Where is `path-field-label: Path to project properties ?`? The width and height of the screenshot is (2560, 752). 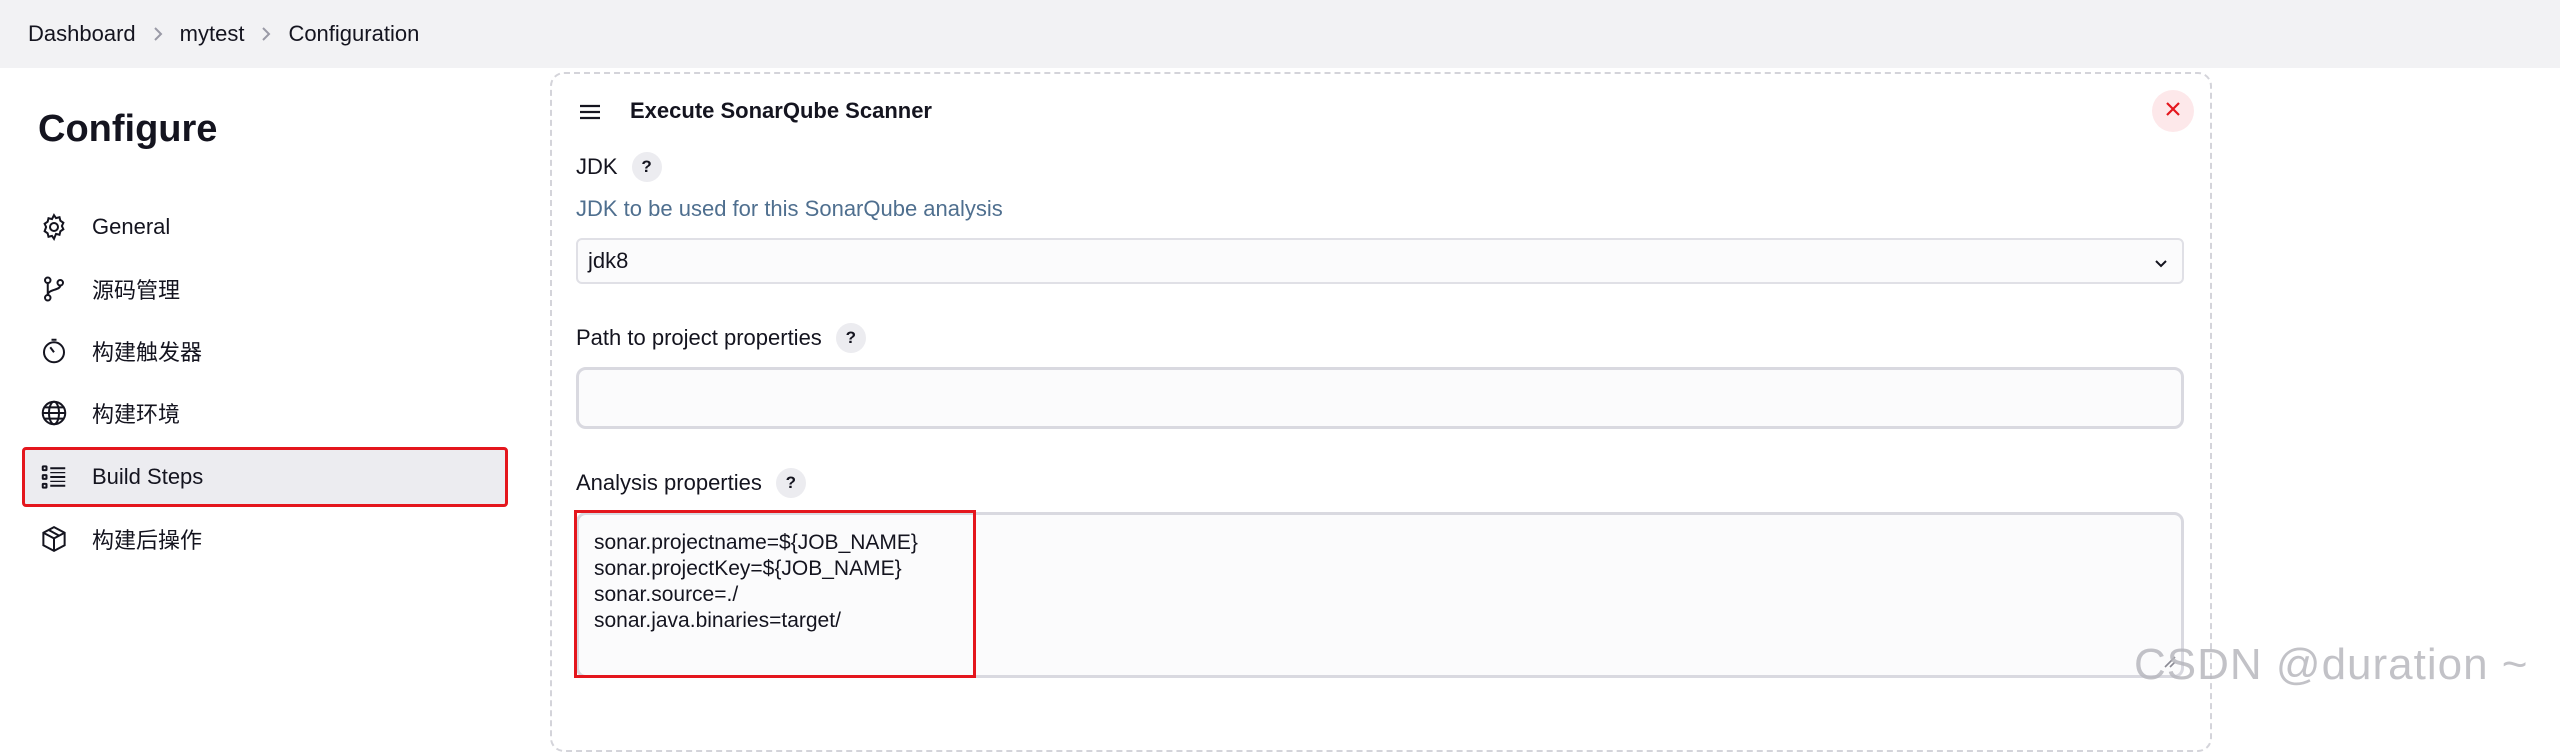 path-field-label: Path to project properties ? is located at coordinates (721, 338).